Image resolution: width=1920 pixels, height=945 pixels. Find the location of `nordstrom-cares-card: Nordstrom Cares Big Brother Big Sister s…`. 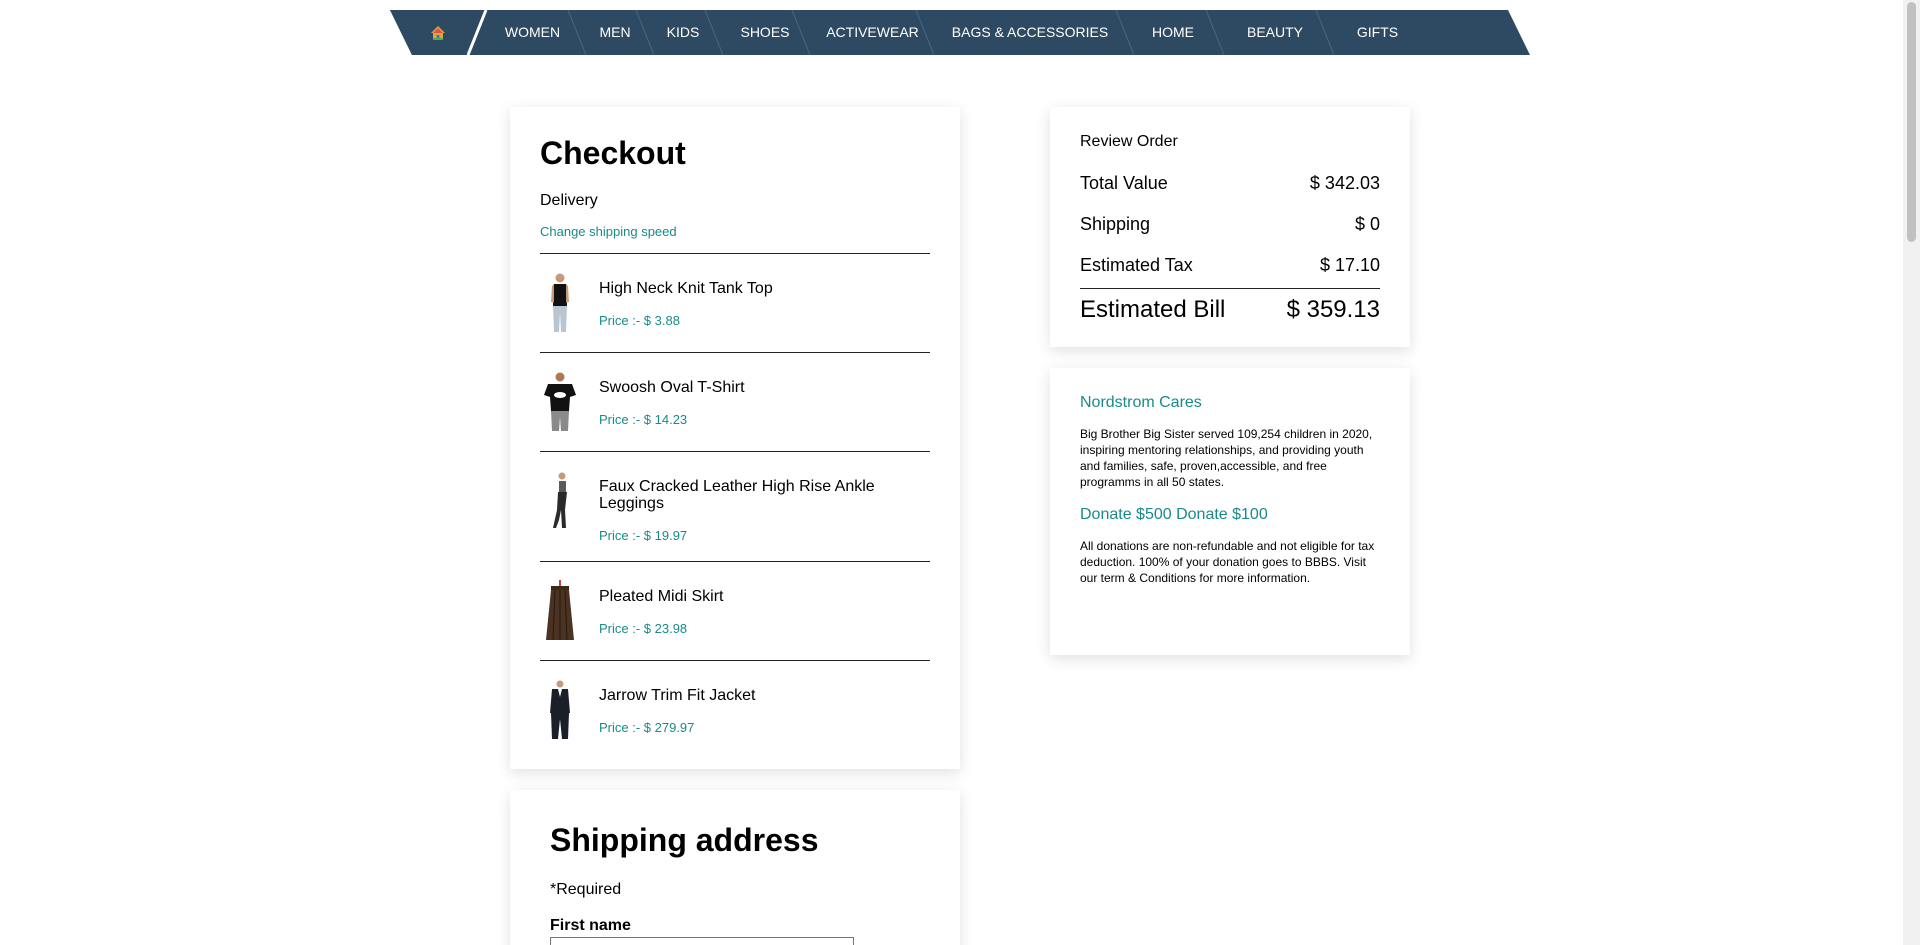

nordstrom-cares-card: Nordstrom Cares Big Brother Big Sister s… is located at coordinates (1230, 511).